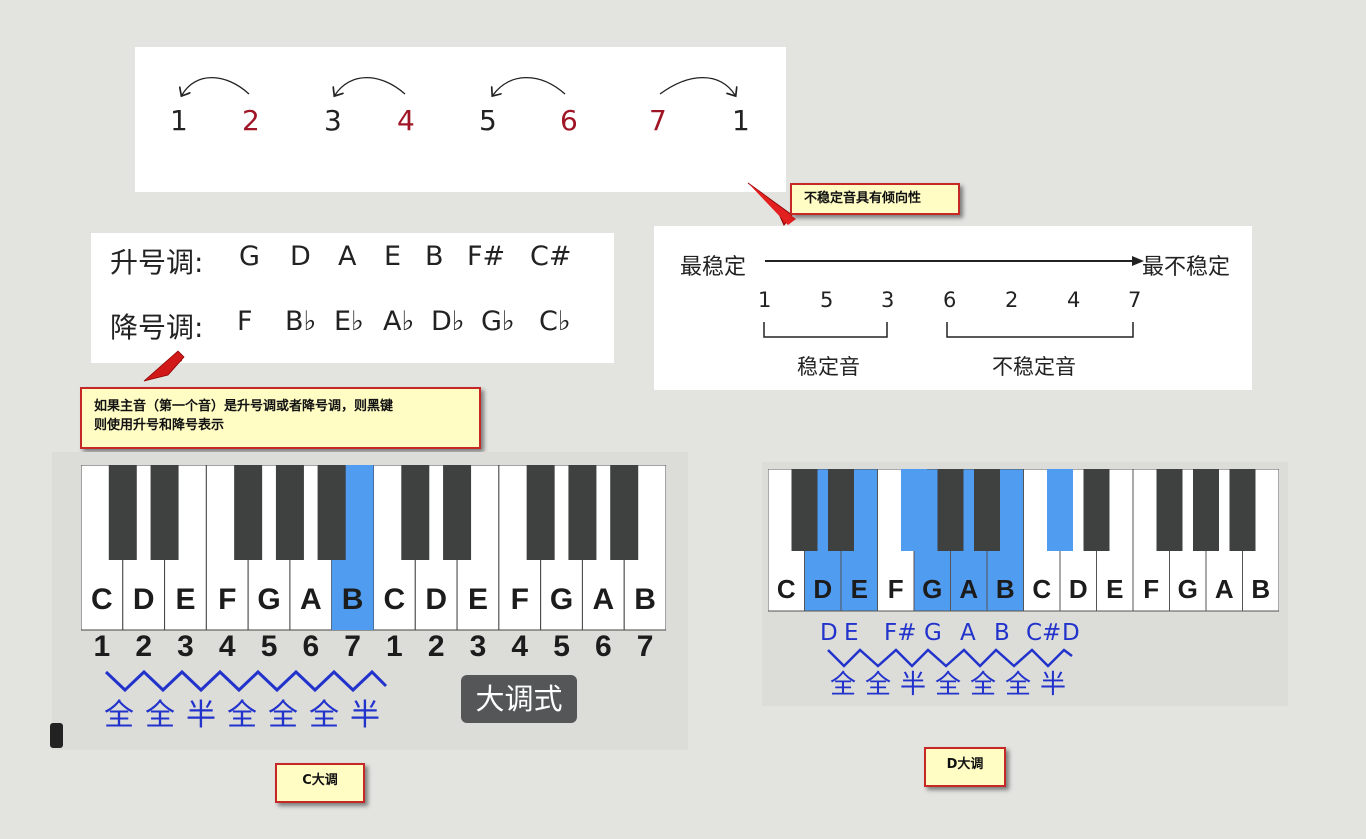  I want to click on callout-accidentals-line1: 如果主音（第一个音）是升号调或者降号调，则黑键, so click(244, 406).